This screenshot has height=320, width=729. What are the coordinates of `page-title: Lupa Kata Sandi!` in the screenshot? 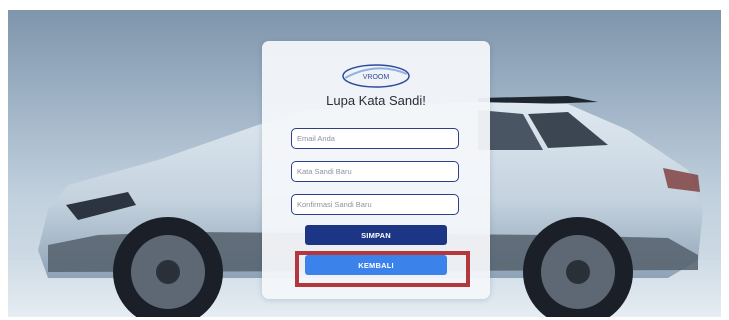 It's located at (376, 100).